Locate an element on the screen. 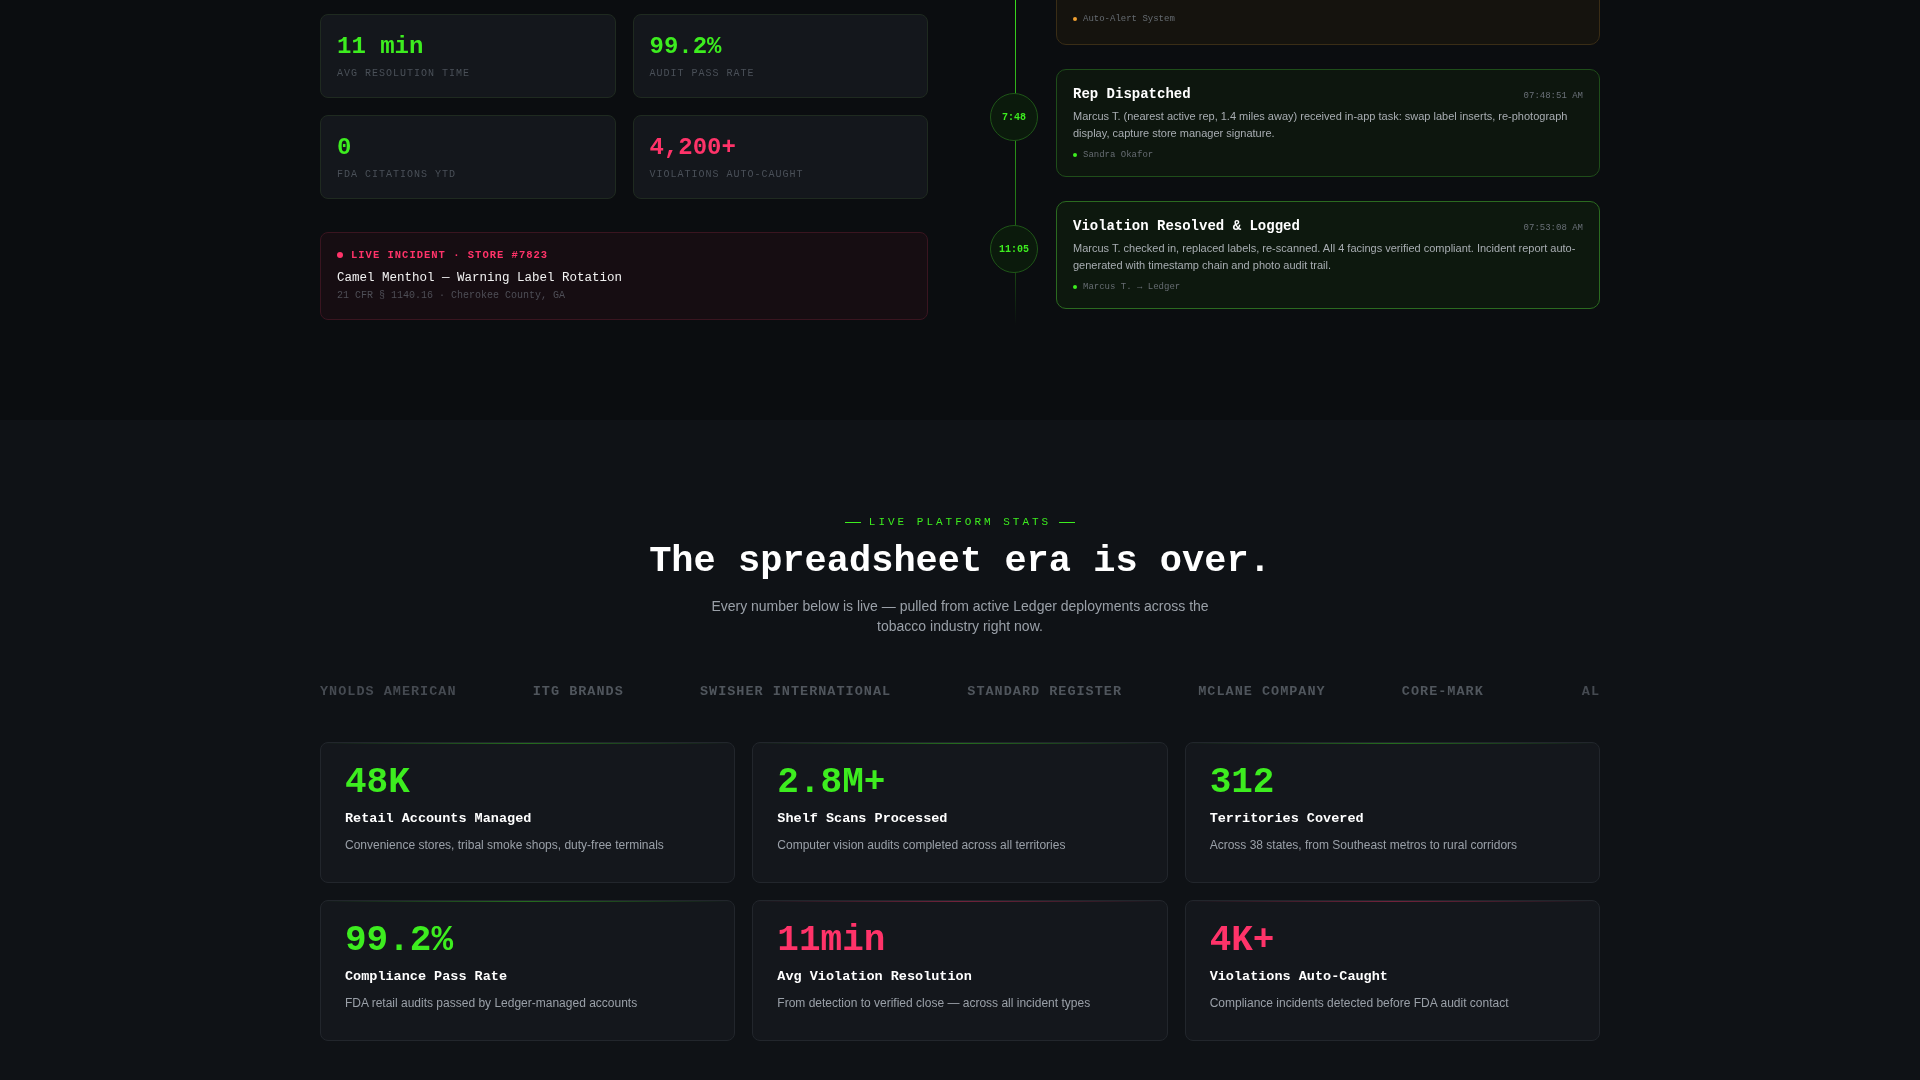 This screenshot has width=1920, height=1080. stat-value: 312 is located at coordinates (1242, 783).